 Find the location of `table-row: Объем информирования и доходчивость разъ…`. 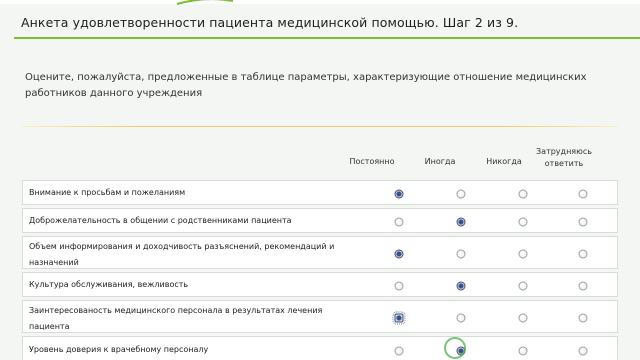

table-row: Объем информирования и доходчивость разъ… is located at coordinates (320, 252).